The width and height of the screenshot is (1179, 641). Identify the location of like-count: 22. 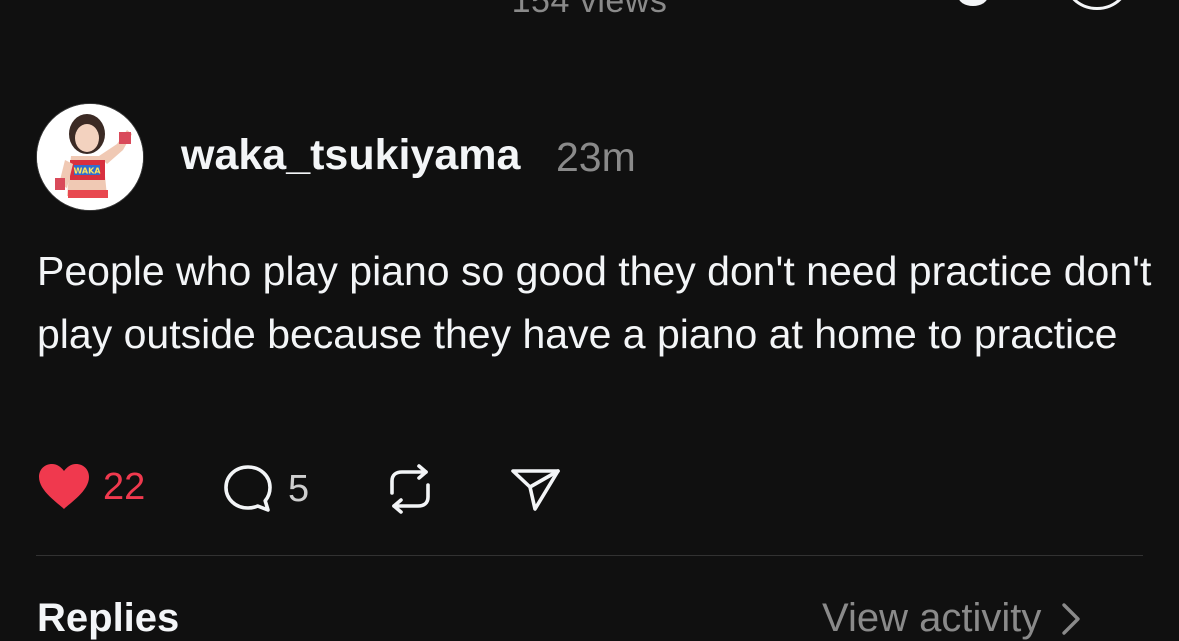
(124, 486).